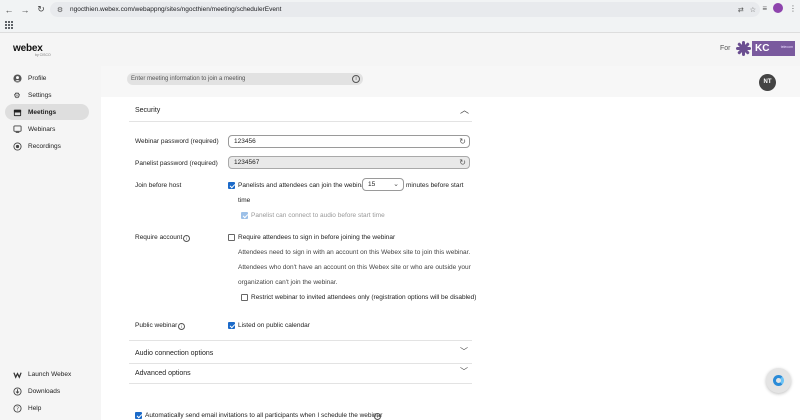 The width and height of the screenshot is (800, 420). I want to click on webex-logo: webex by CISCO, so click(32, 50).